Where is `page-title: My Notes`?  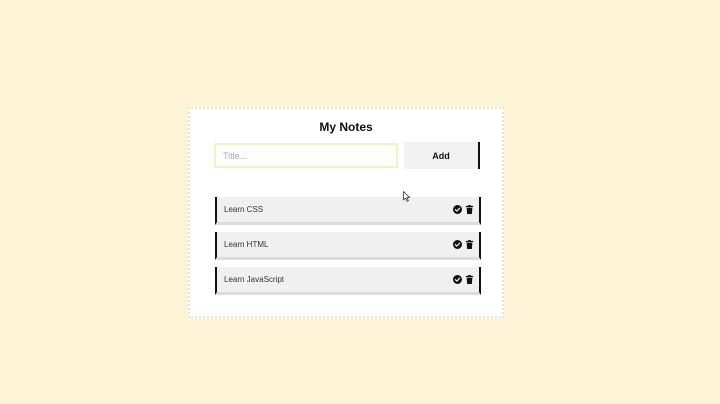 page-title: My Notes is located at coordinates (346, 127).